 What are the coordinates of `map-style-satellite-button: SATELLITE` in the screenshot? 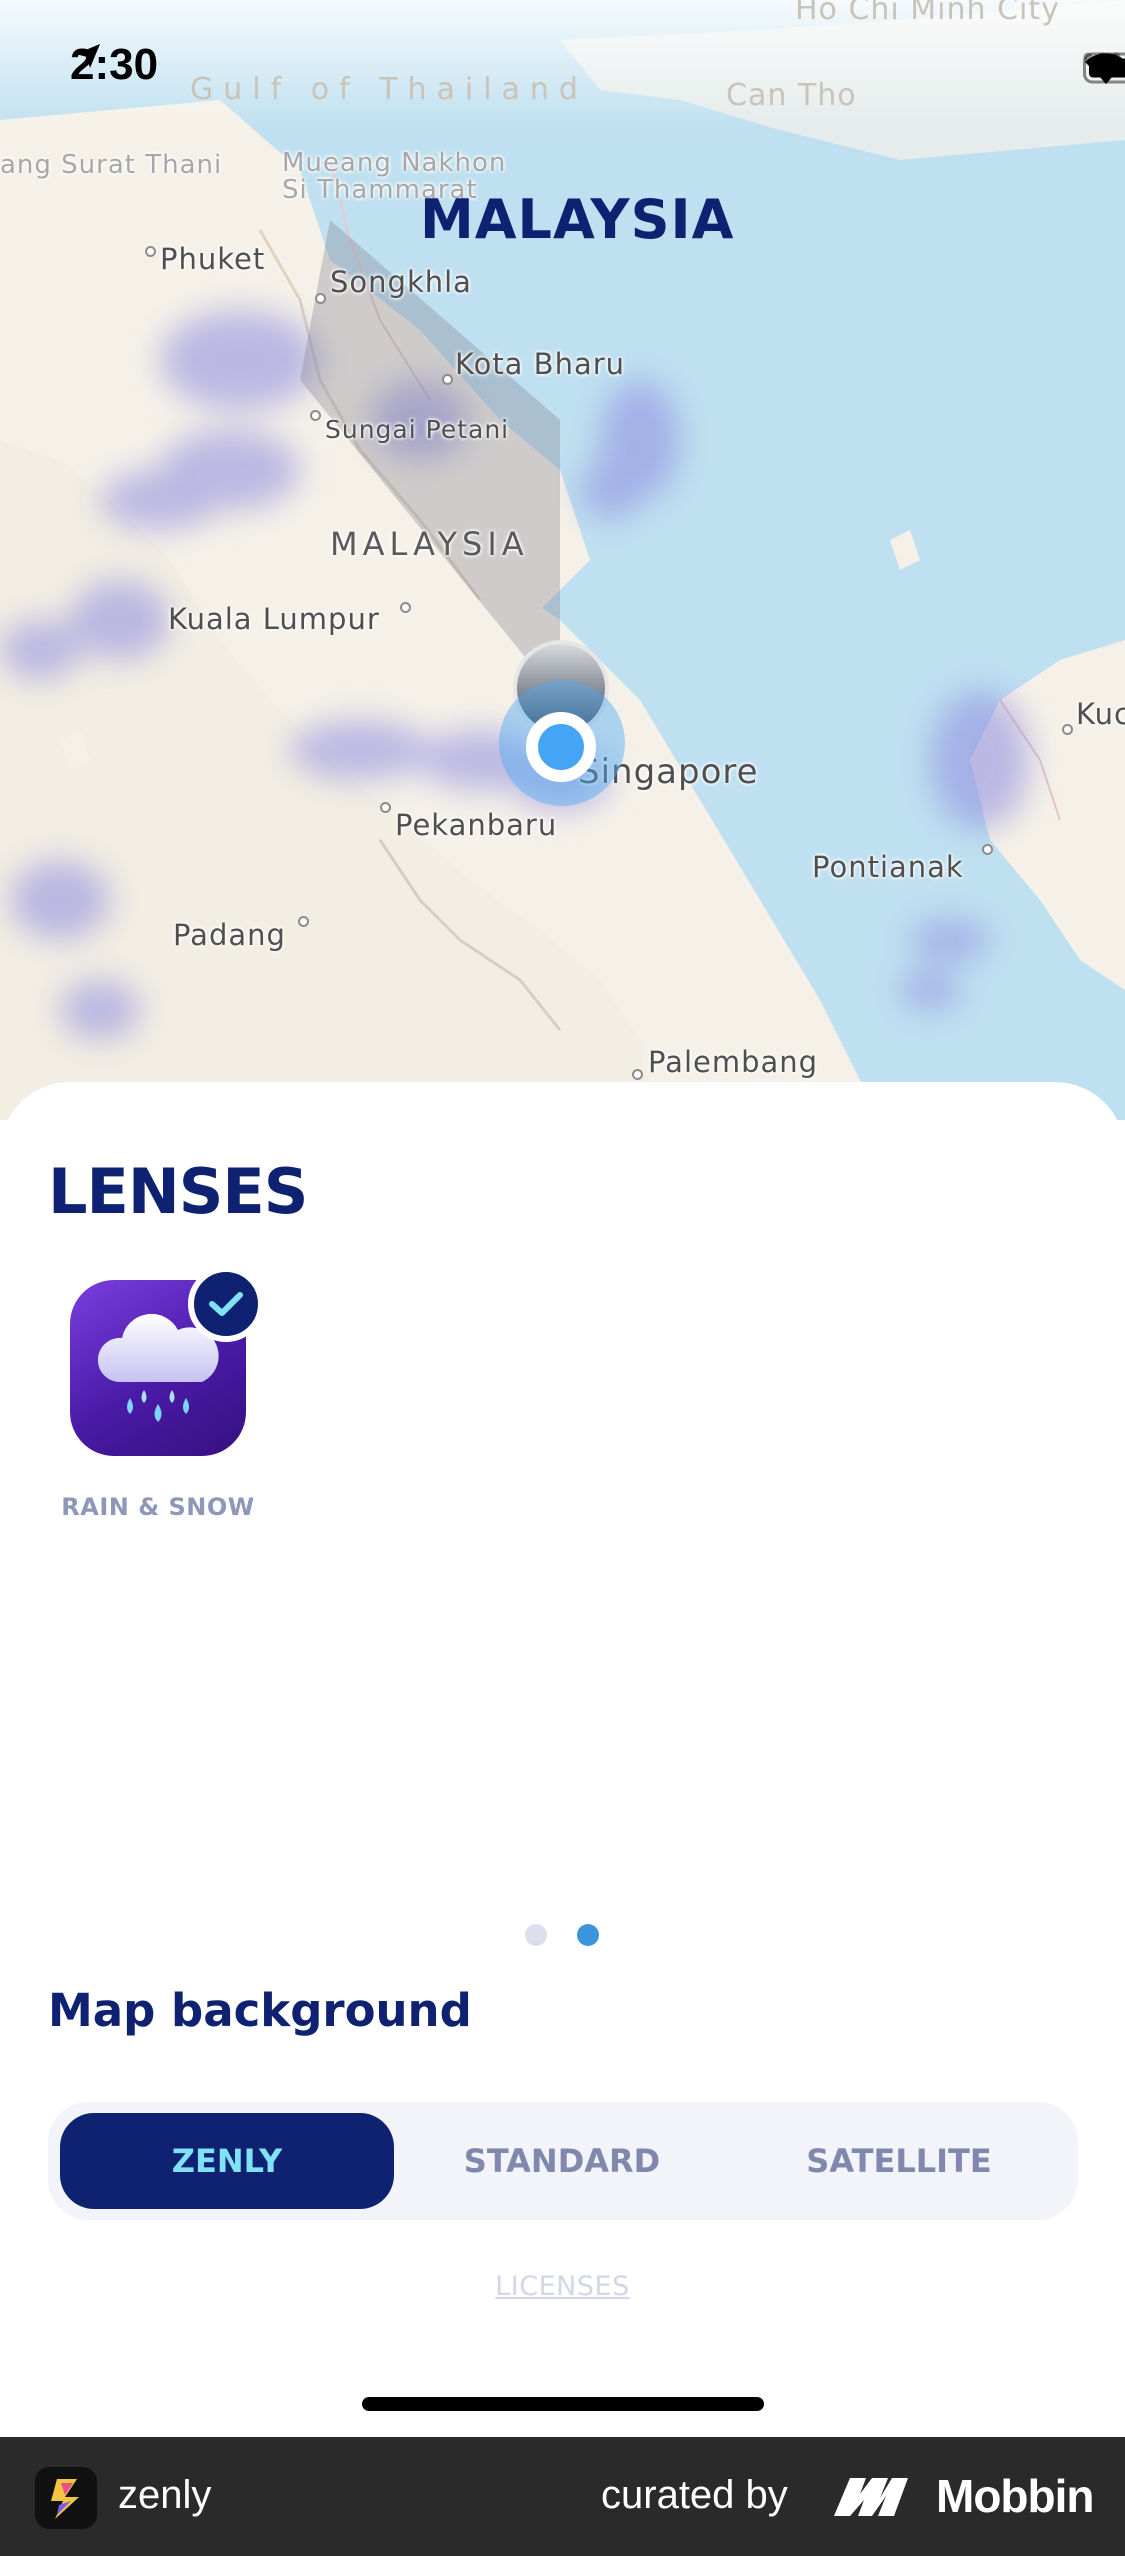 It's located at (899, 2161).